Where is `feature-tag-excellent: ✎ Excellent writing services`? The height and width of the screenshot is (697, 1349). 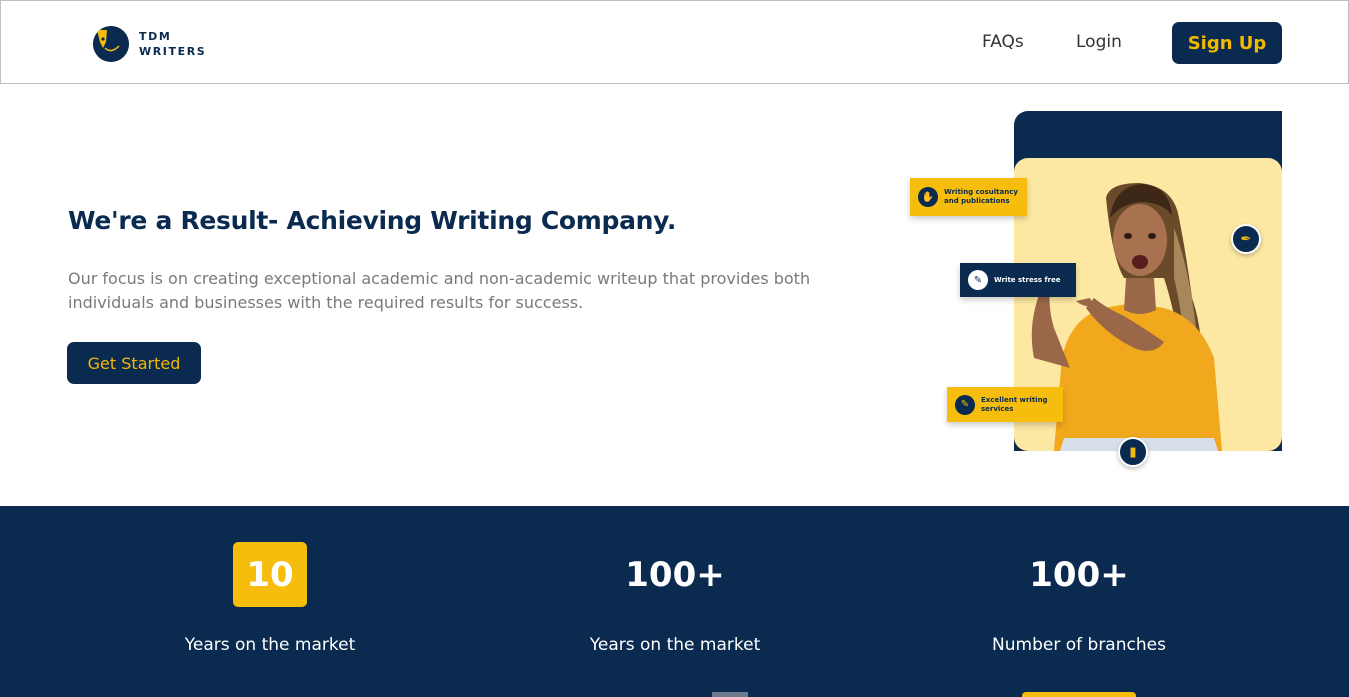
feature-tag-excellent: ✎ Excellent writing services is located at coordinates (1005, 404).